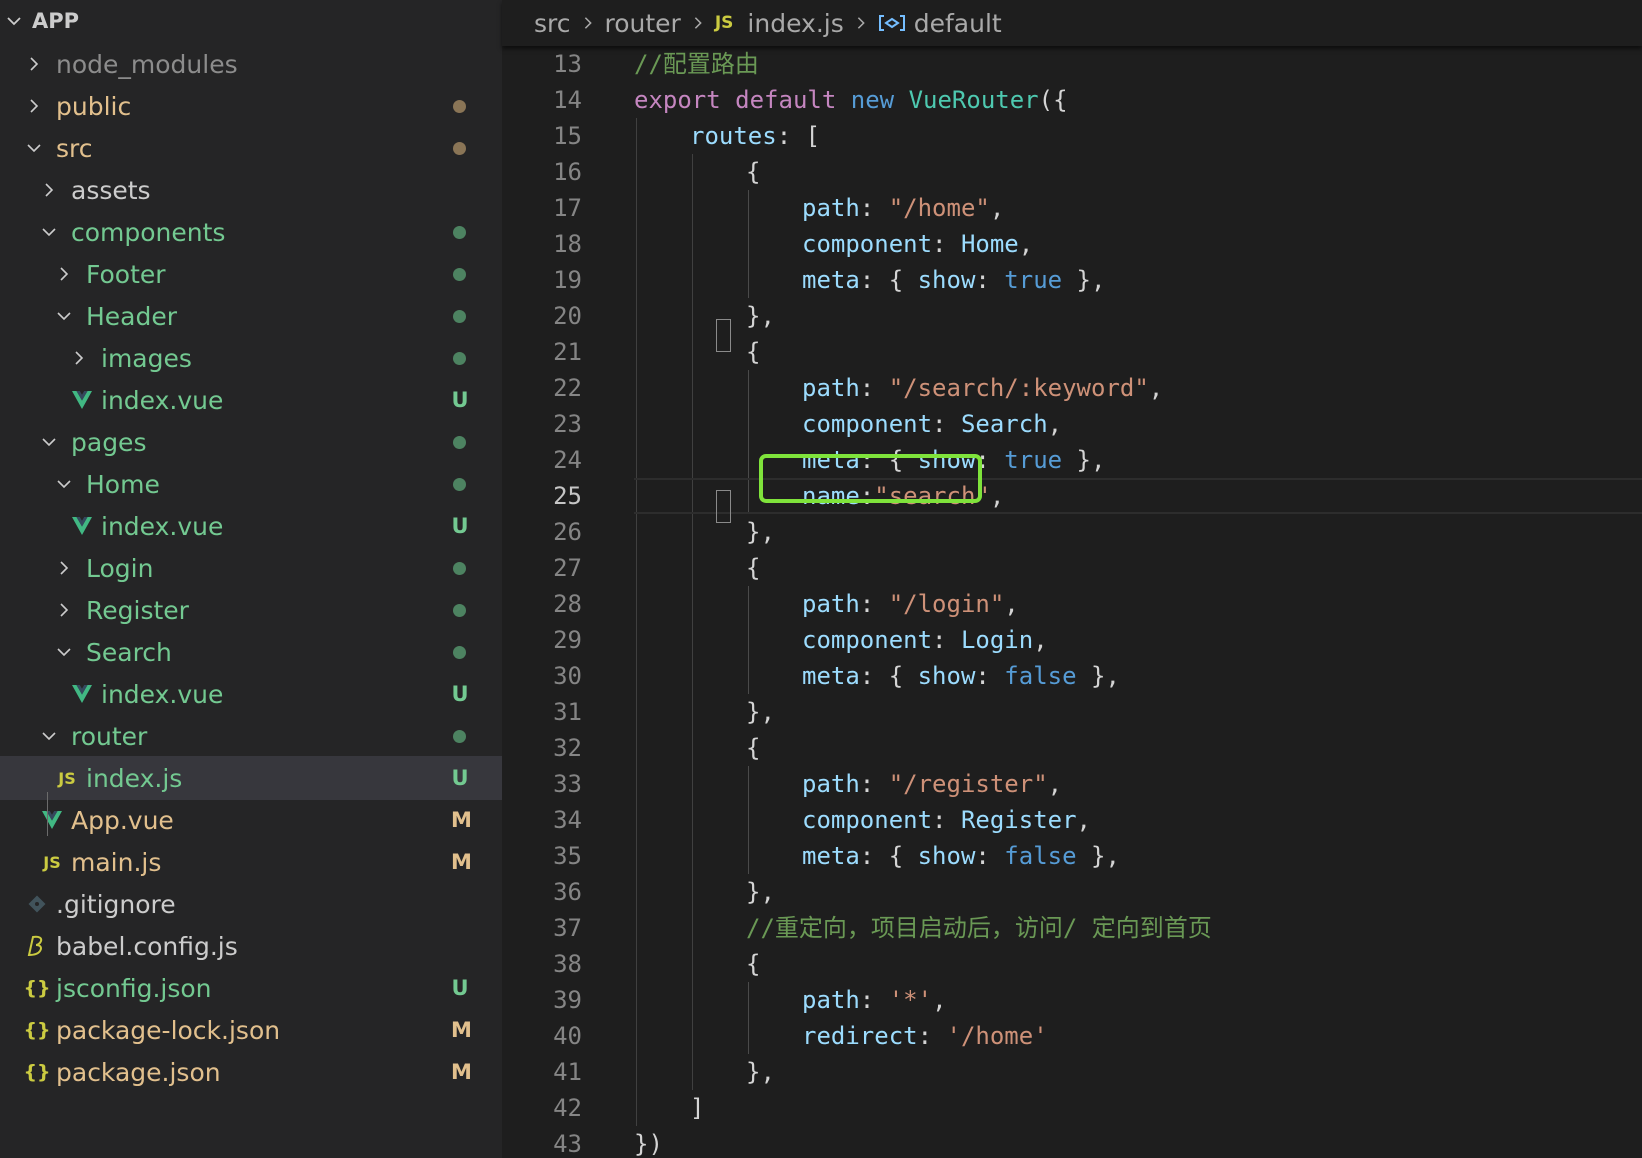 The height and width of the screenshot is (1158, 1642). What do you see at coordinates (1072, 748) in the screenshot?
I see `code-line: 32 {` at bounding box center [1072, 748].